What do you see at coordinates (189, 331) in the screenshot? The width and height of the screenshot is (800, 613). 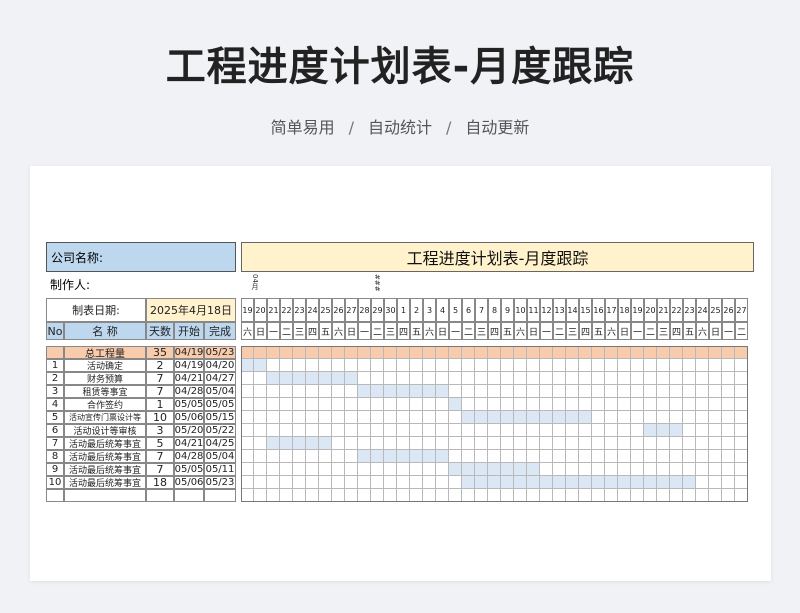 I see `column-header-start: 开始` at bounding box center [189, 331].